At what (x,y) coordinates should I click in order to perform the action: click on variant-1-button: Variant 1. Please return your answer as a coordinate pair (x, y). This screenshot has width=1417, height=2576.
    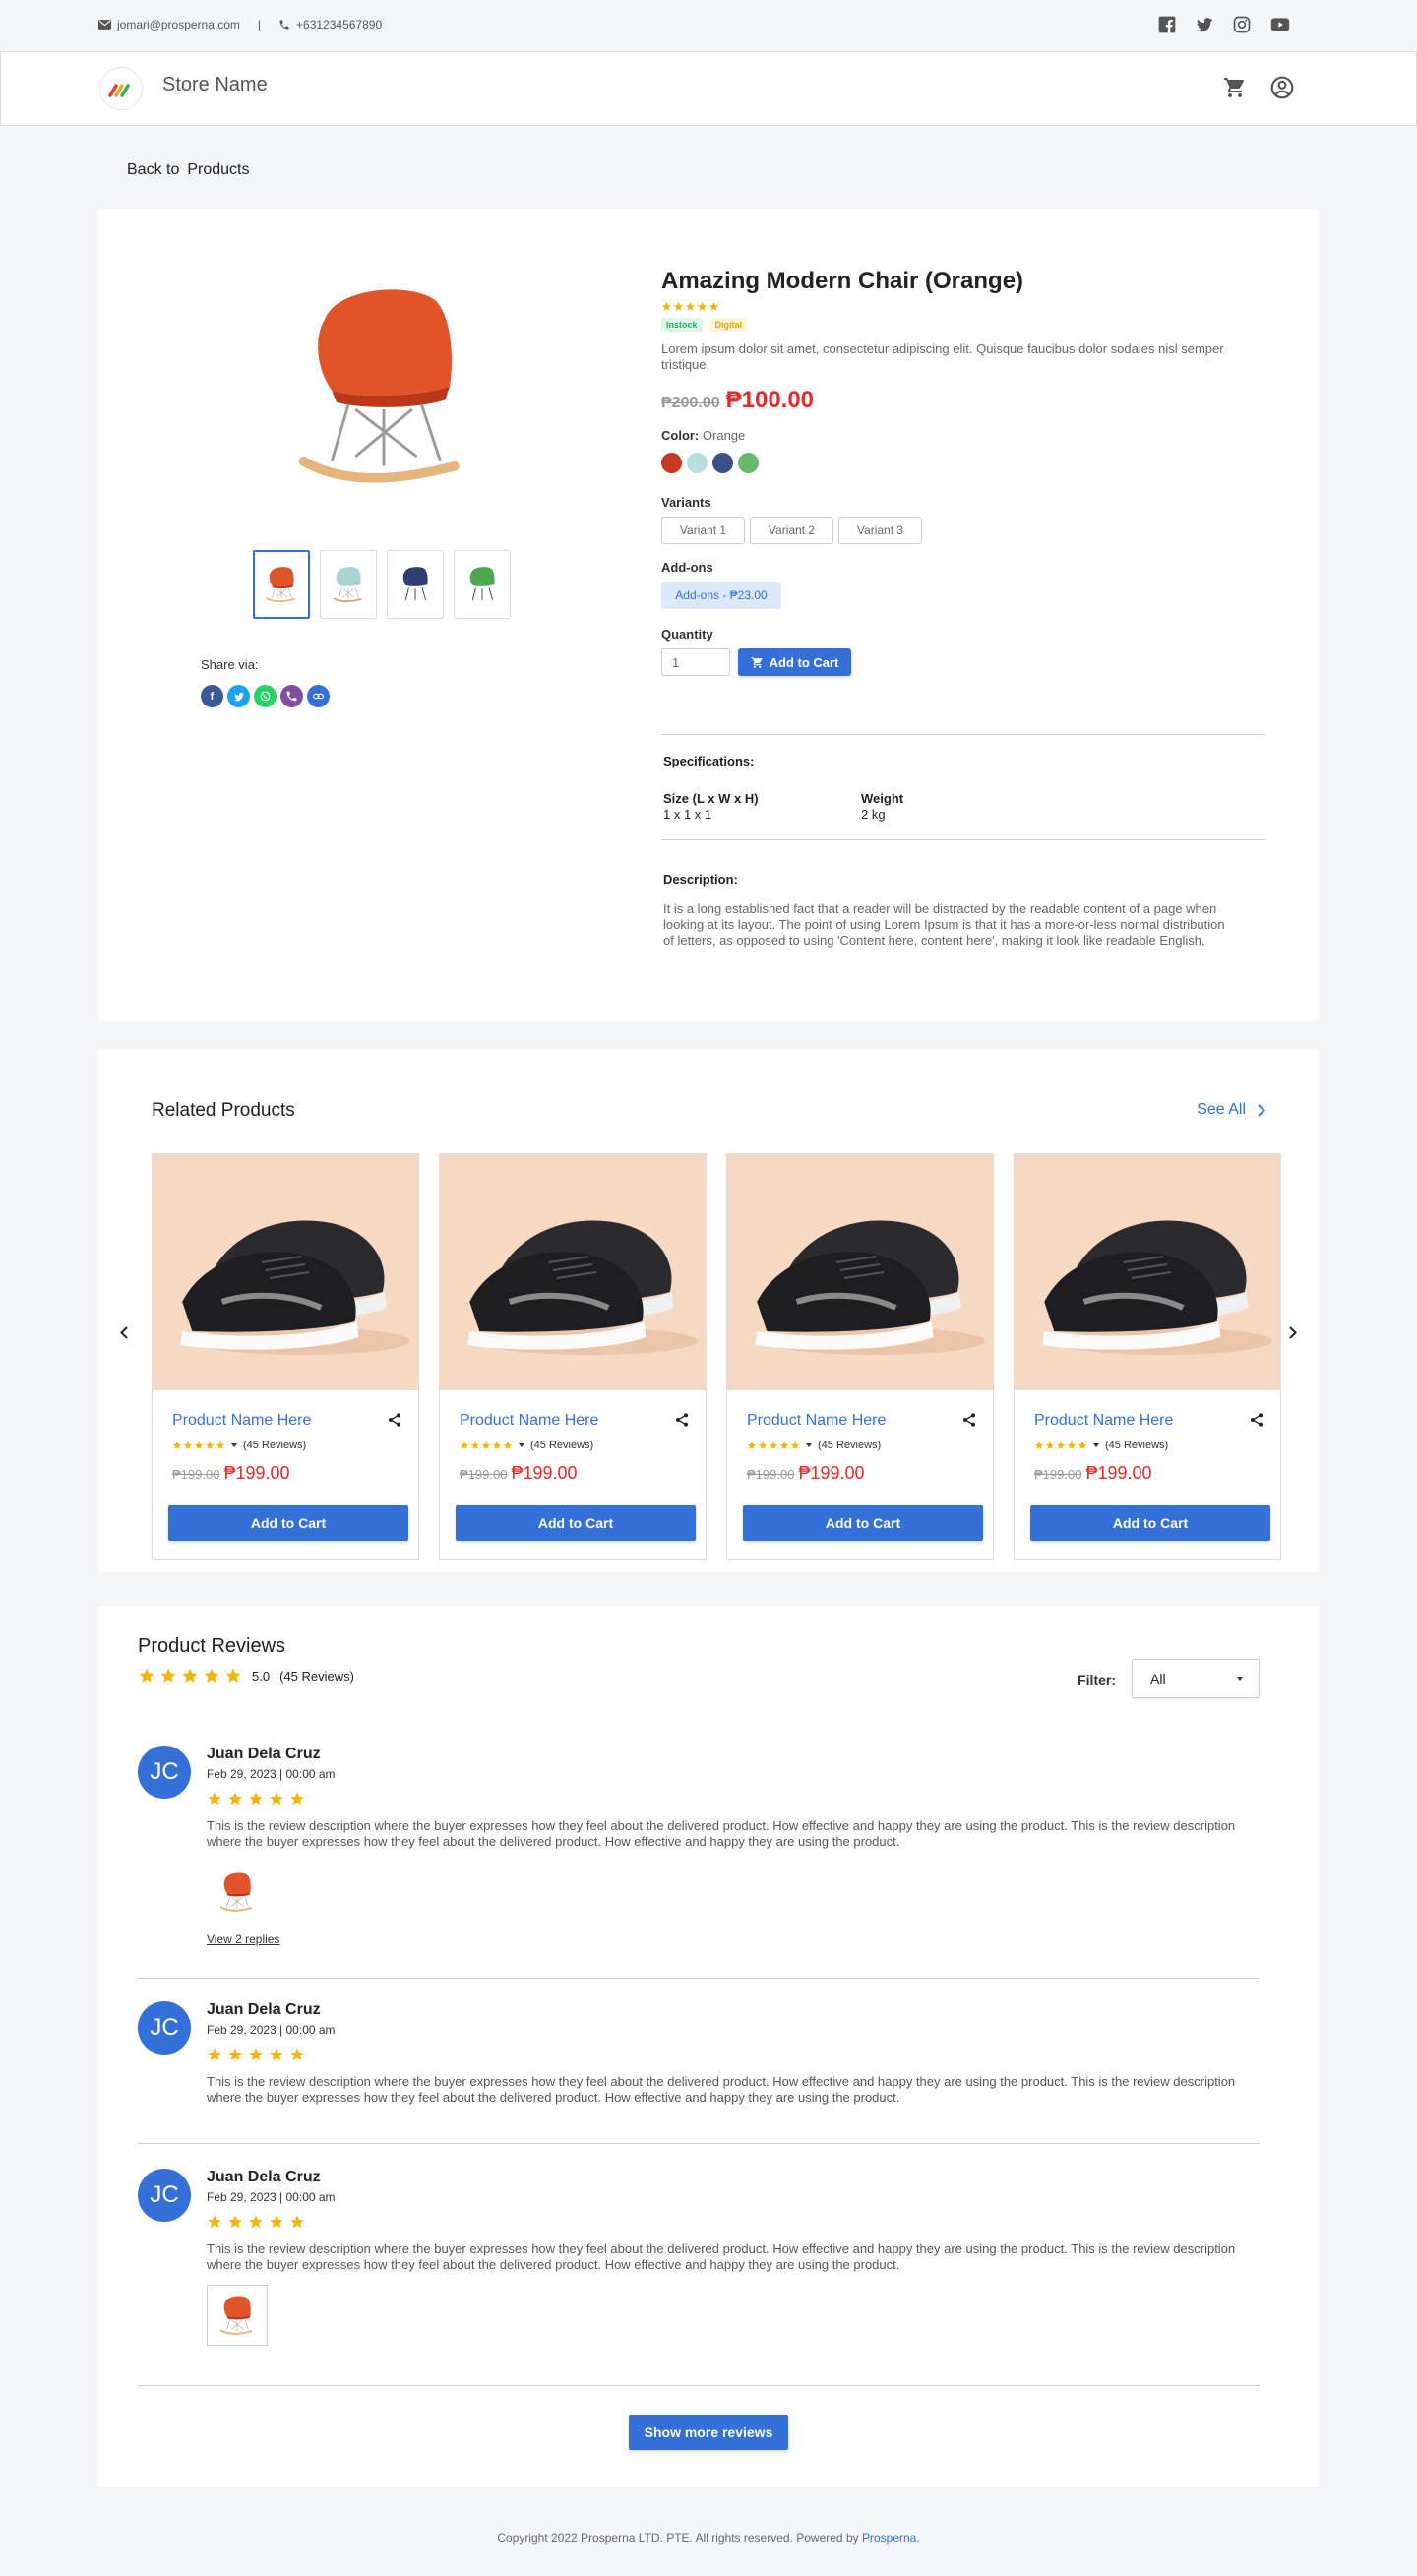
    Looking at the image, I should click on (703, 530).